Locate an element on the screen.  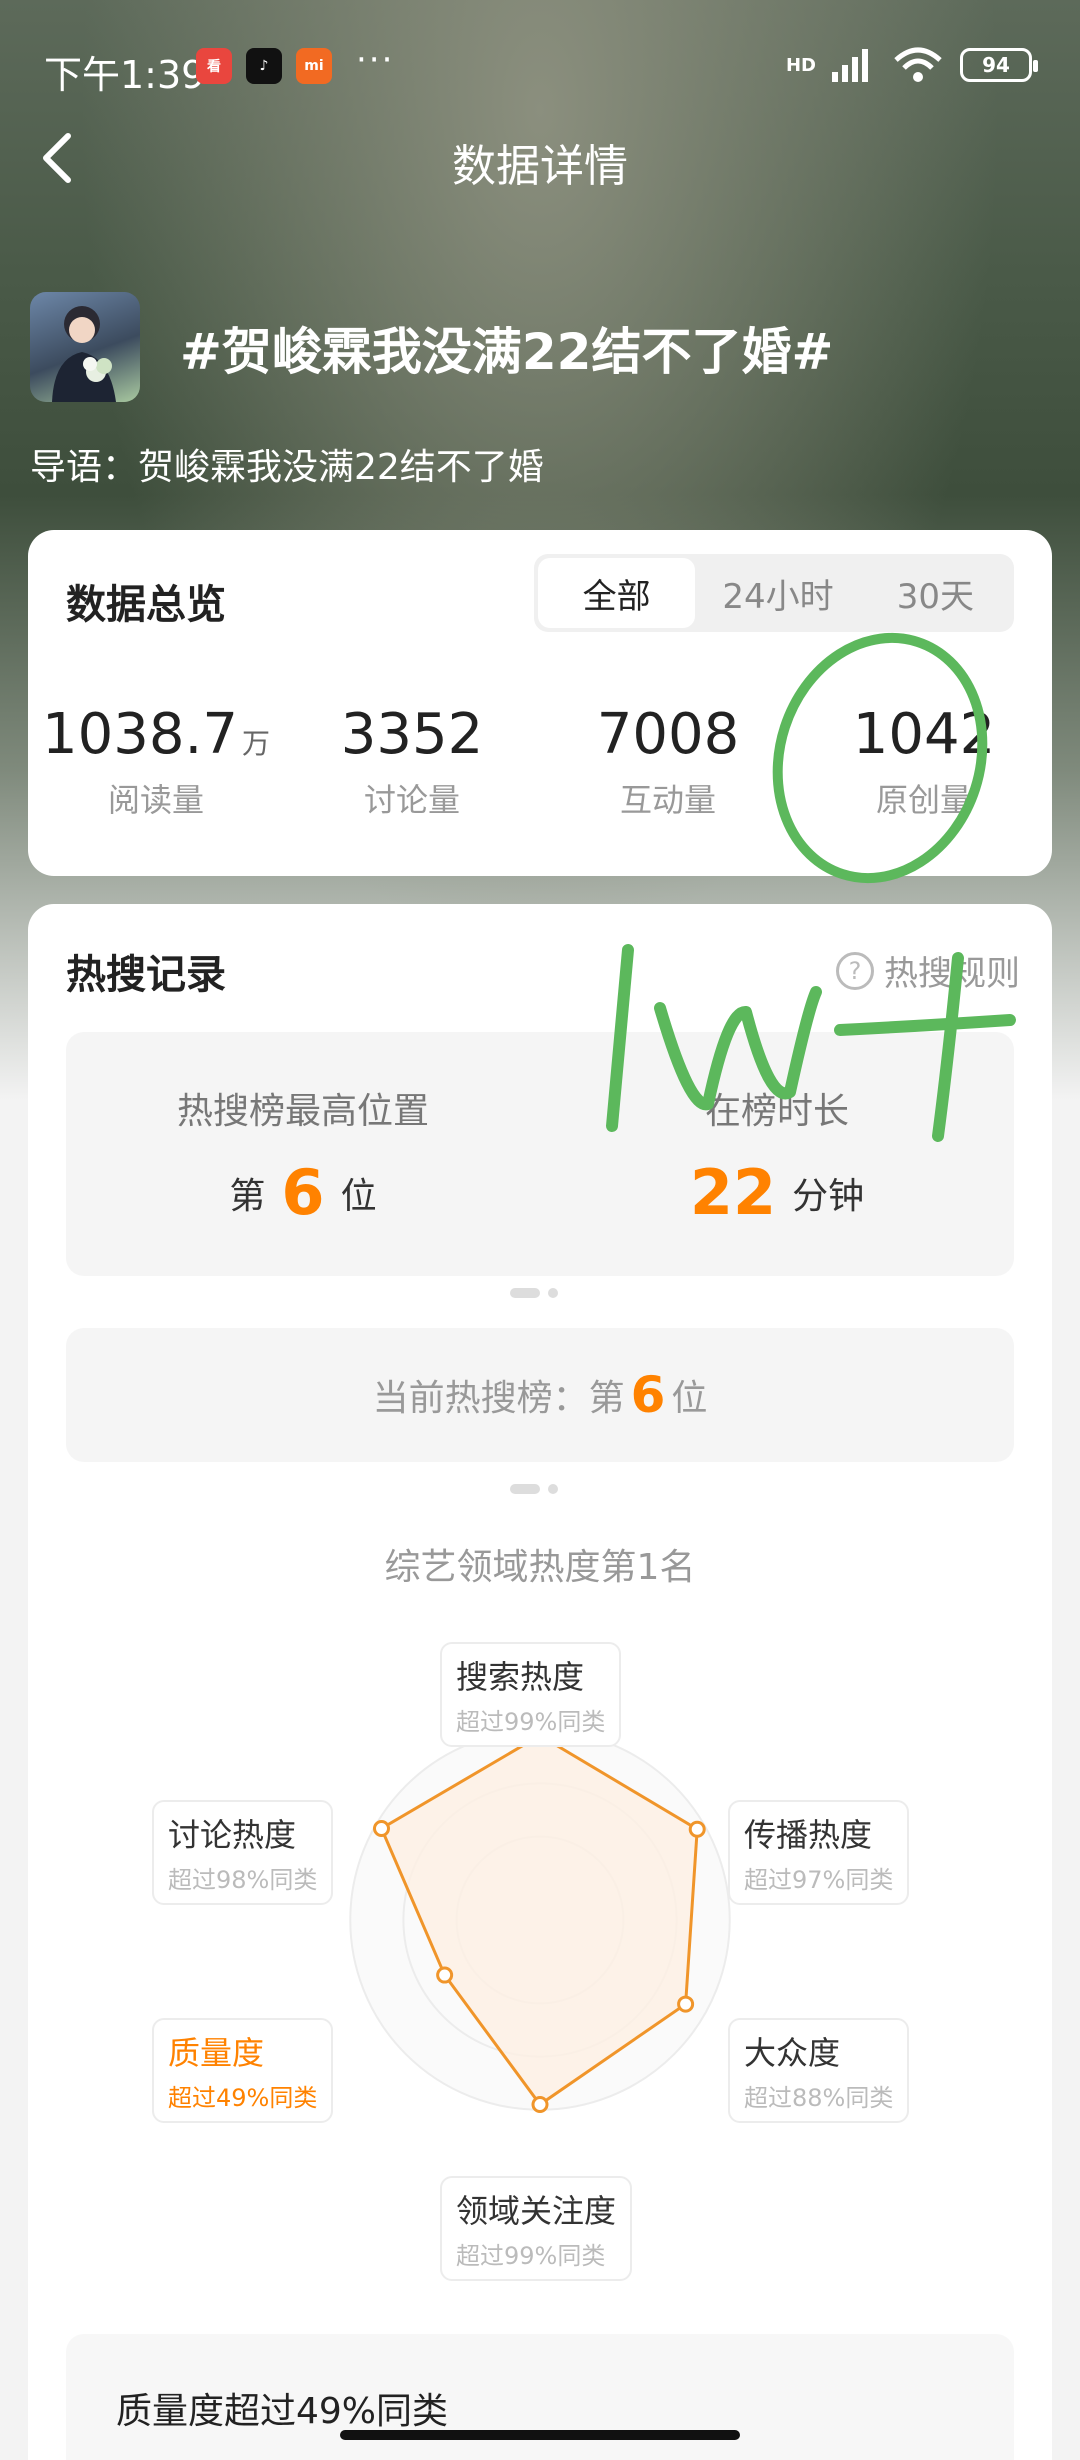
stat-label: 讨论量 is located at coordinates (411, 800).